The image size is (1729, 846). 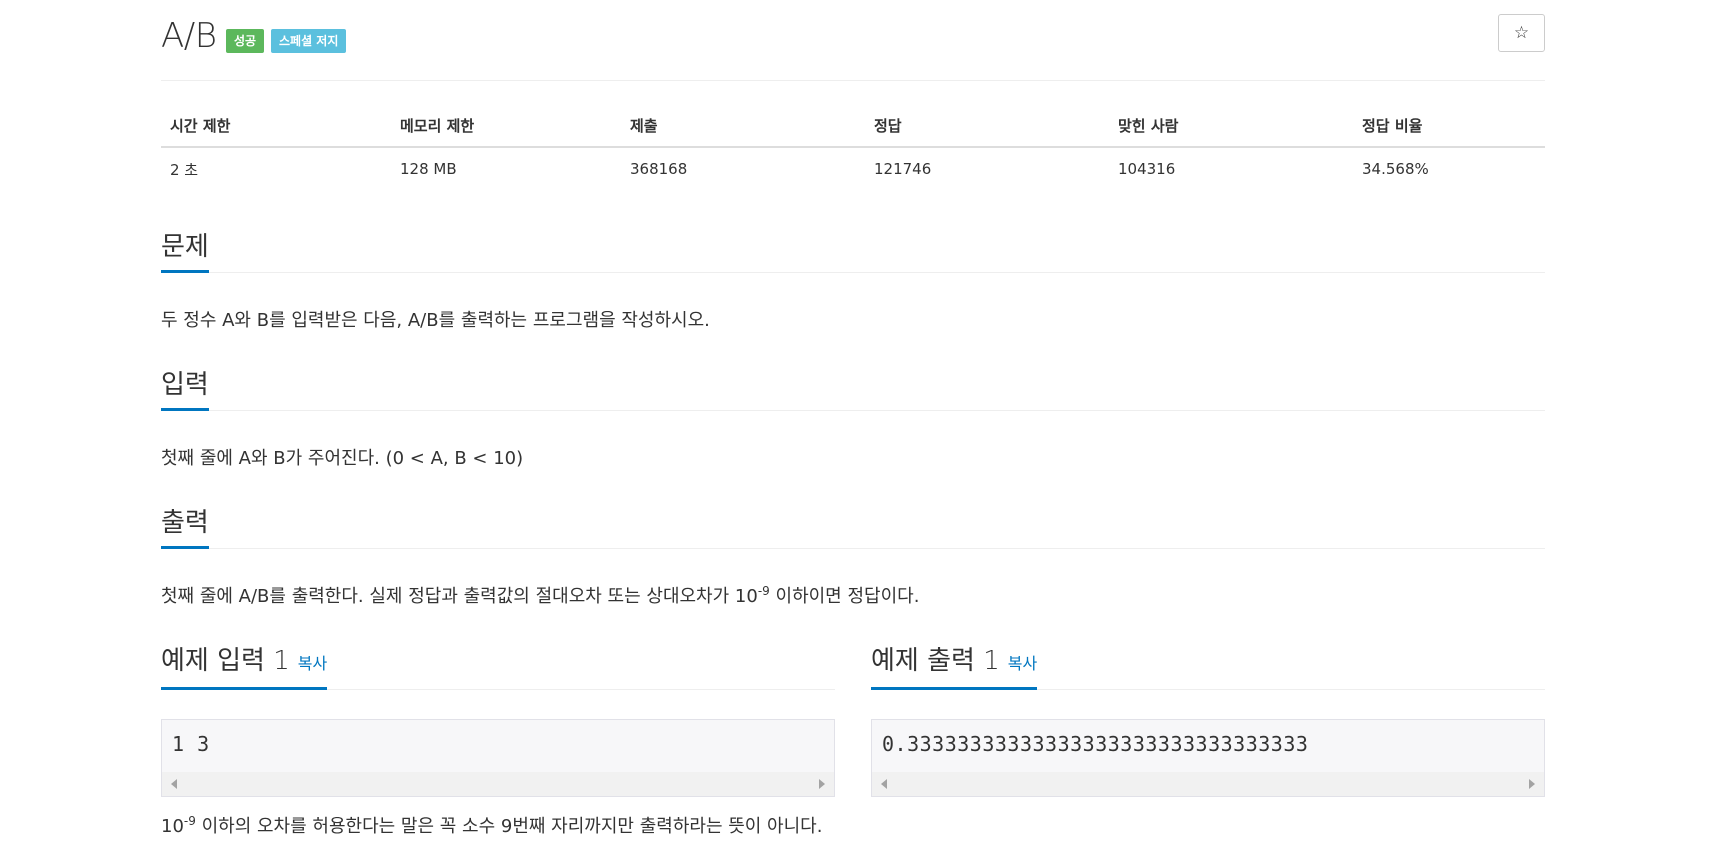 I want to click on problem-title: A/B, so click(x=189, y=36).